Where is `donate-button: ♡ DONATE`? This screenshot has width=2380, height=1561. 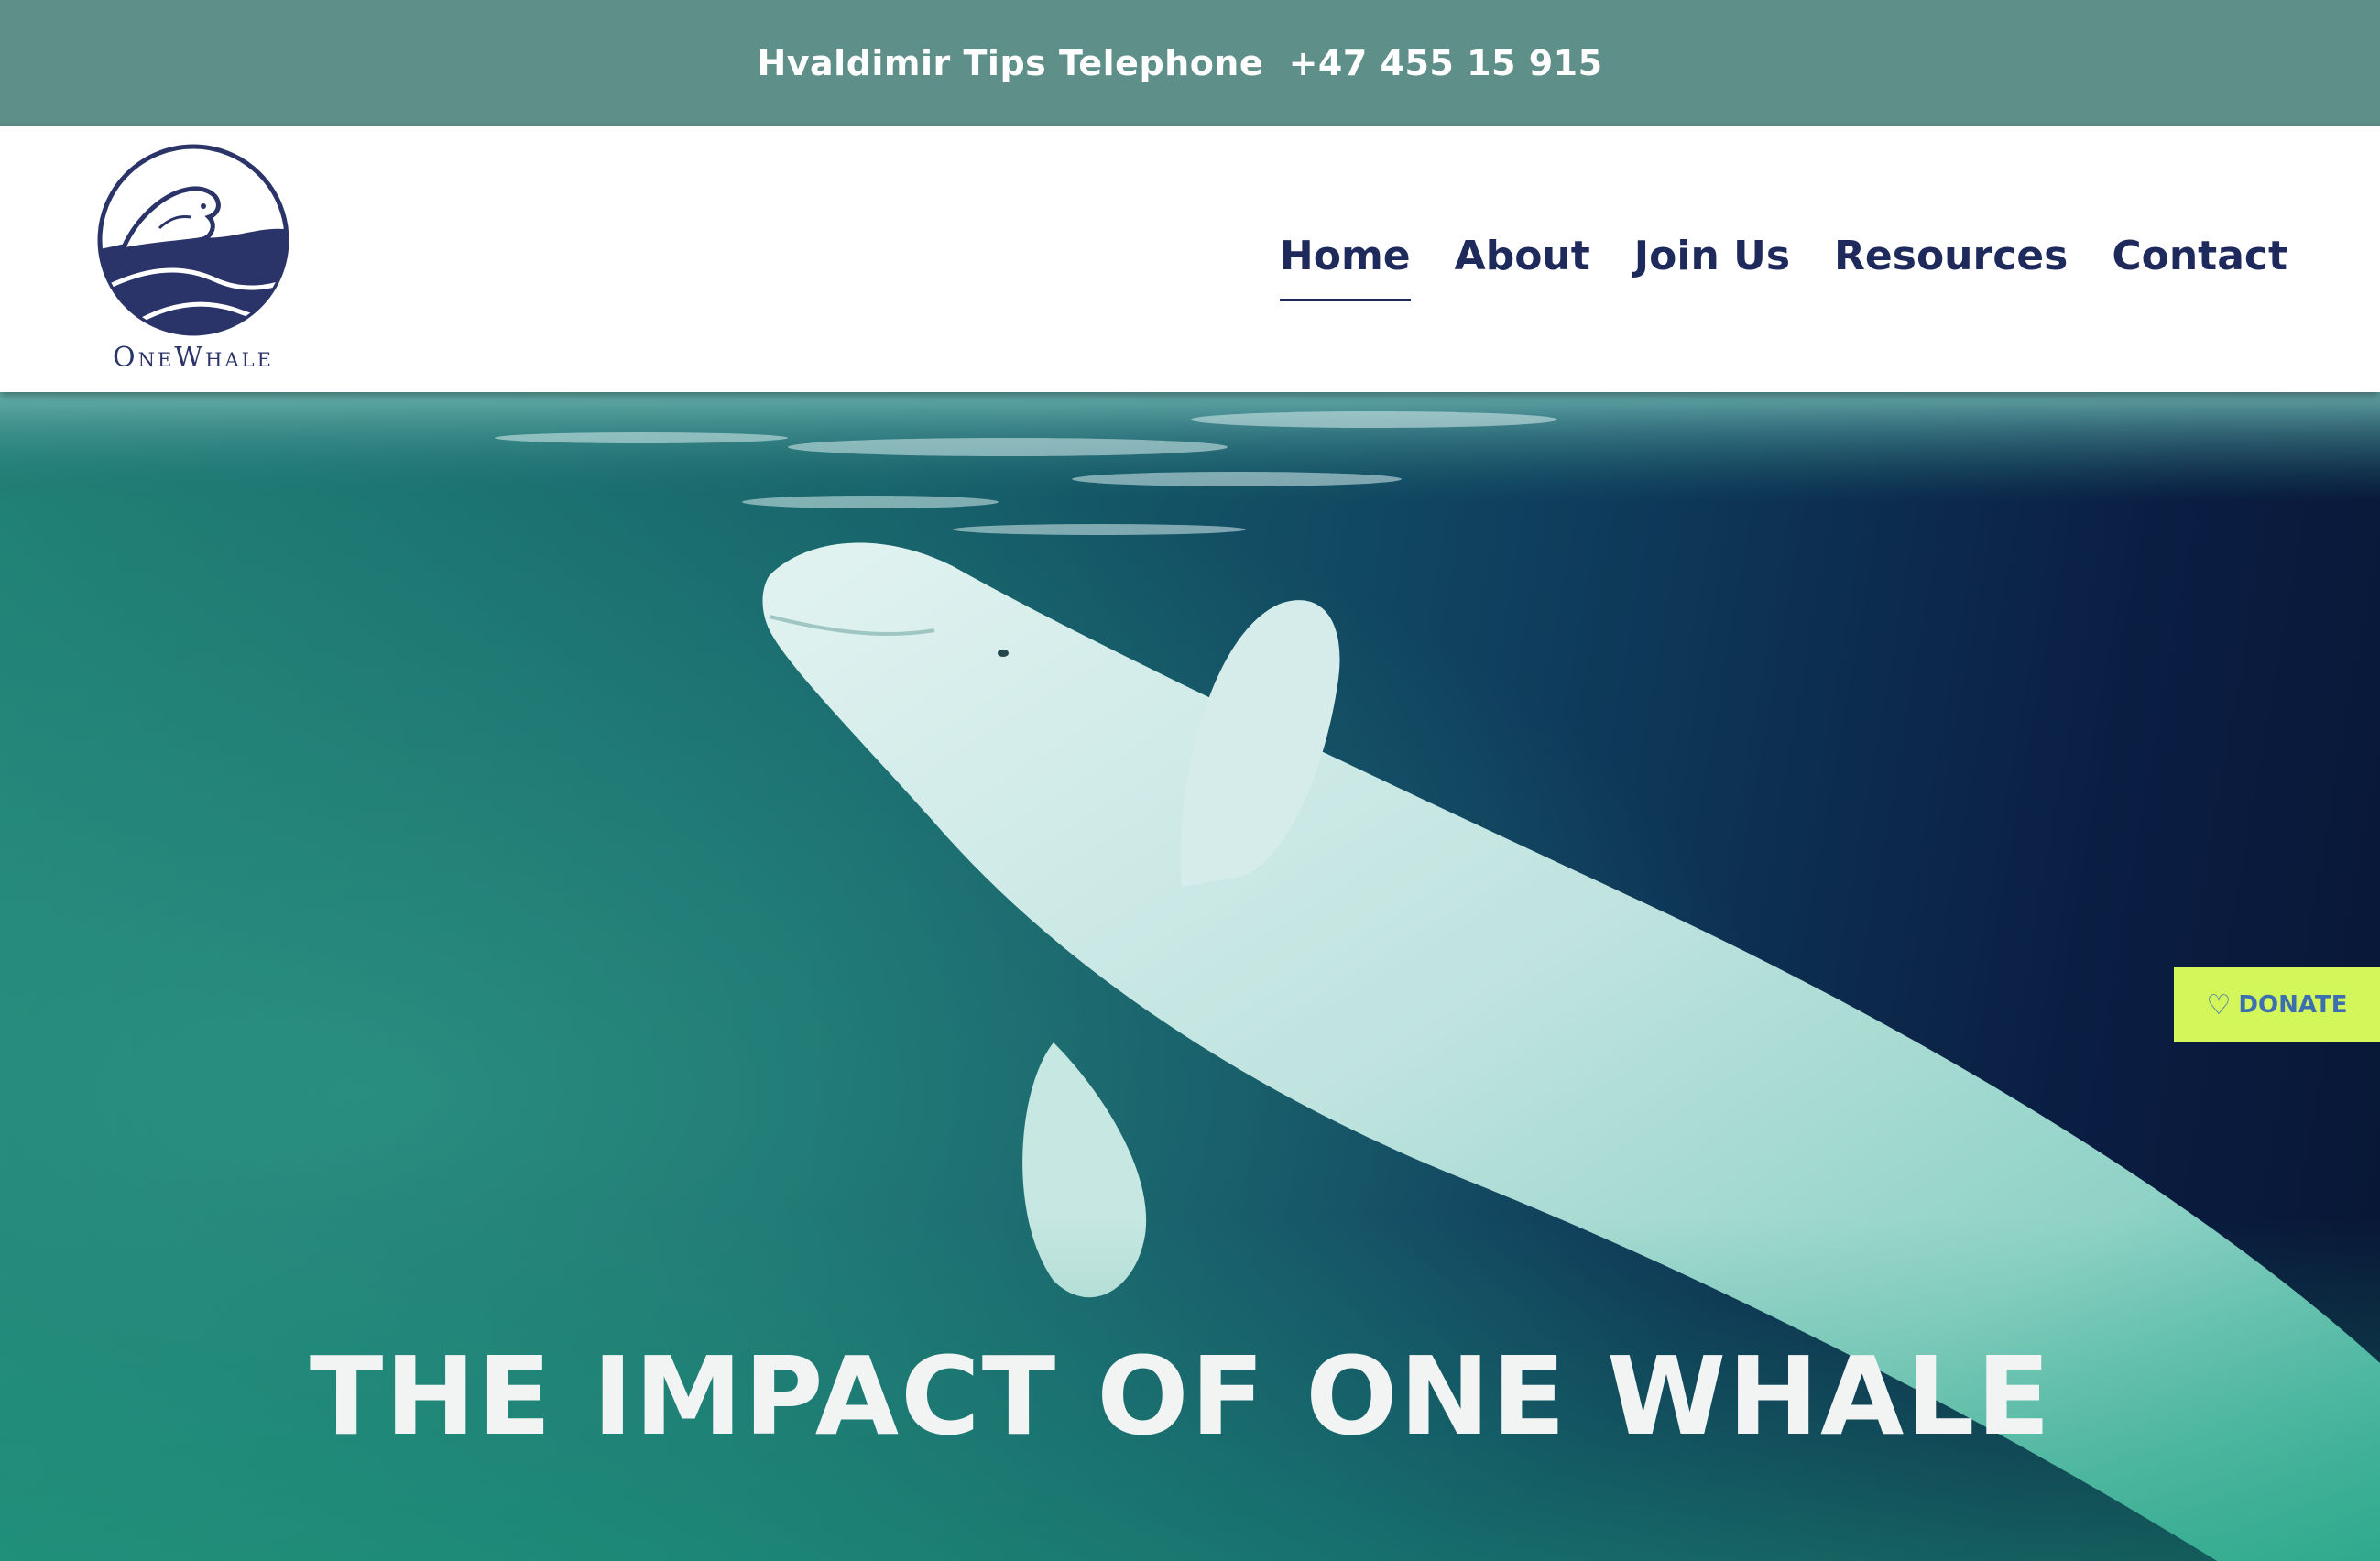 donate-button: ♡ DONATE is located at coordinates (2277, 1004).